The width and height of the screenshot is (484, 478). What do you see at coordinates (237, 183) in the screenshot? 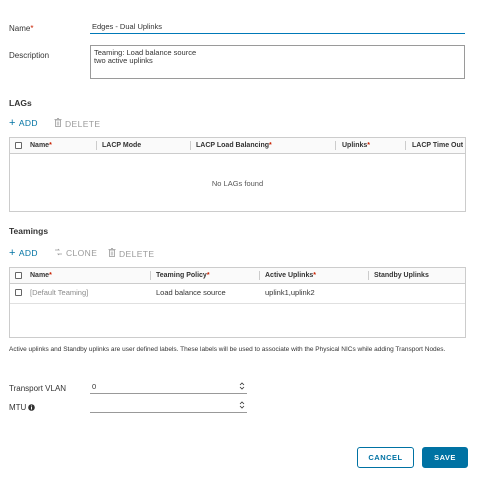
I see `lags-empty-text: No LAGs found` at bounding box center [237, 183].